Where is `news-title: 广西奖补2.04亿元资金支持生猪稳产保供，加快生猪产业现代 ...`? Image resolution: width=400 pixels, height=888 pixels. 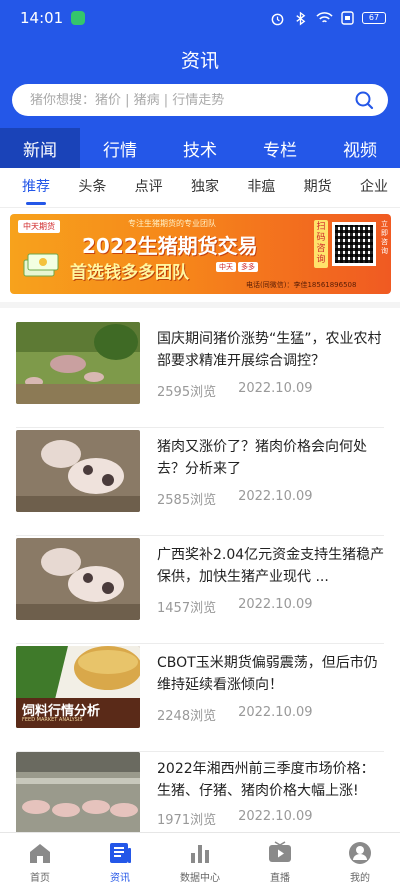
news-title: 广西奖补2.04亿元资金支持生猪稳产保供，加快生猪产业现代 ... is located at coordinates (271, 566).